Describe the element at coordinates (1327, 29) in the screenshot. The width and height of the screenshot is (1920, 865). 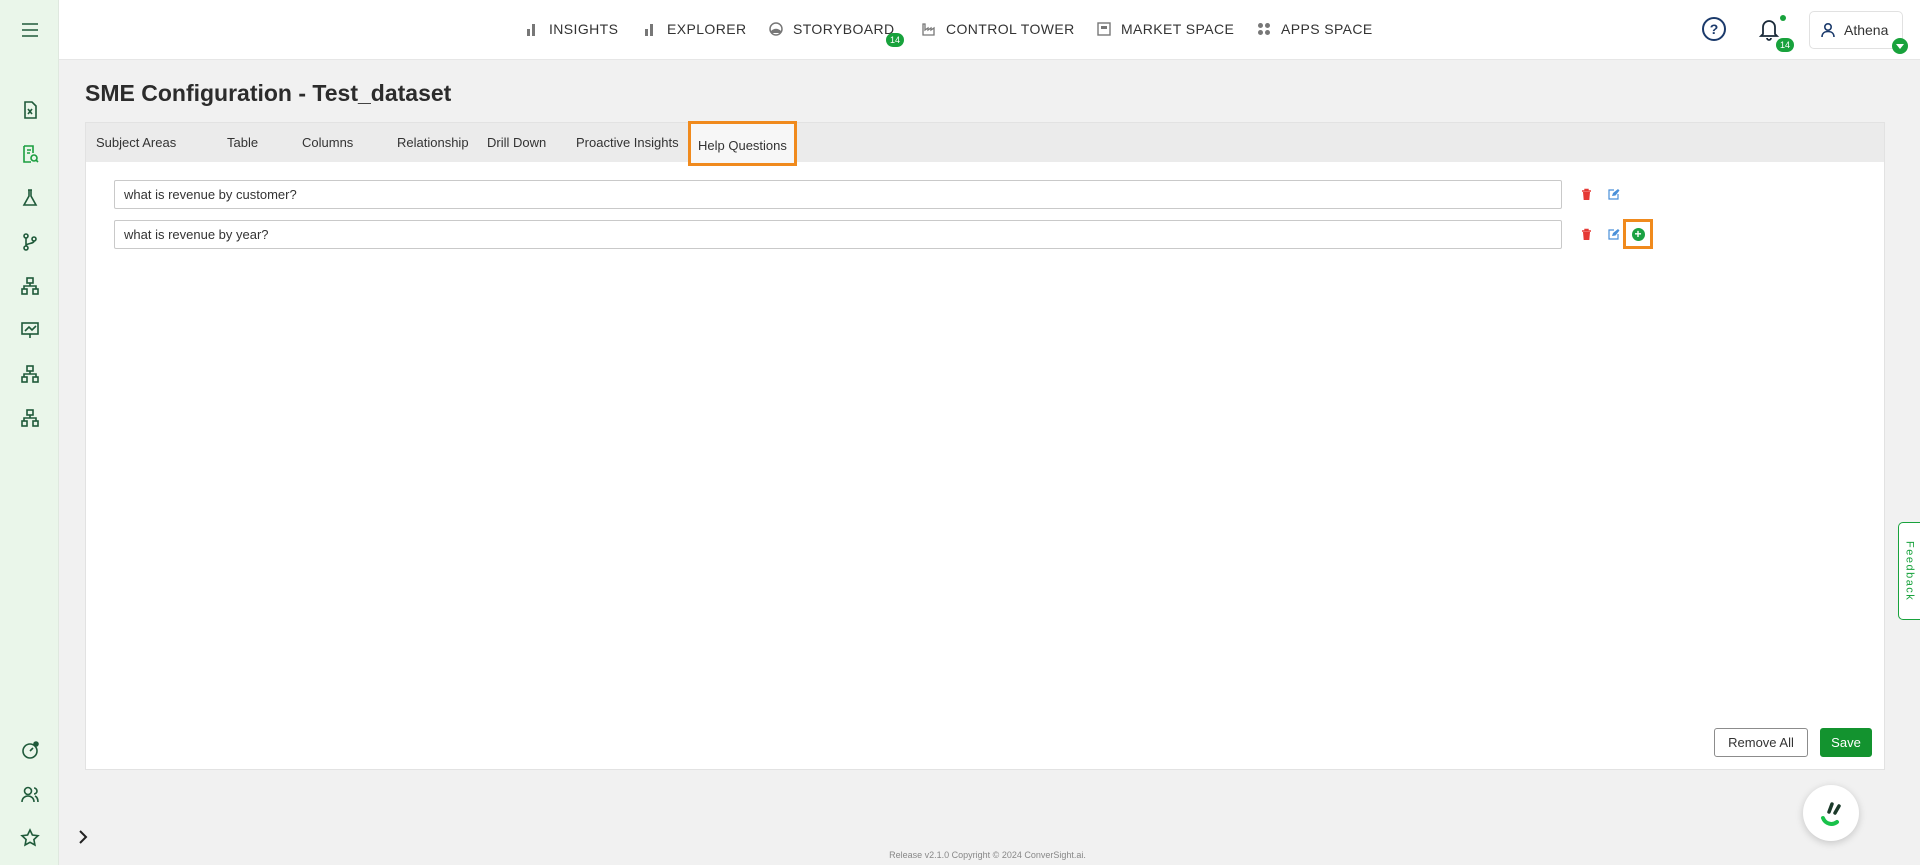
I see `nav-label: APPS SPACE` at that location.